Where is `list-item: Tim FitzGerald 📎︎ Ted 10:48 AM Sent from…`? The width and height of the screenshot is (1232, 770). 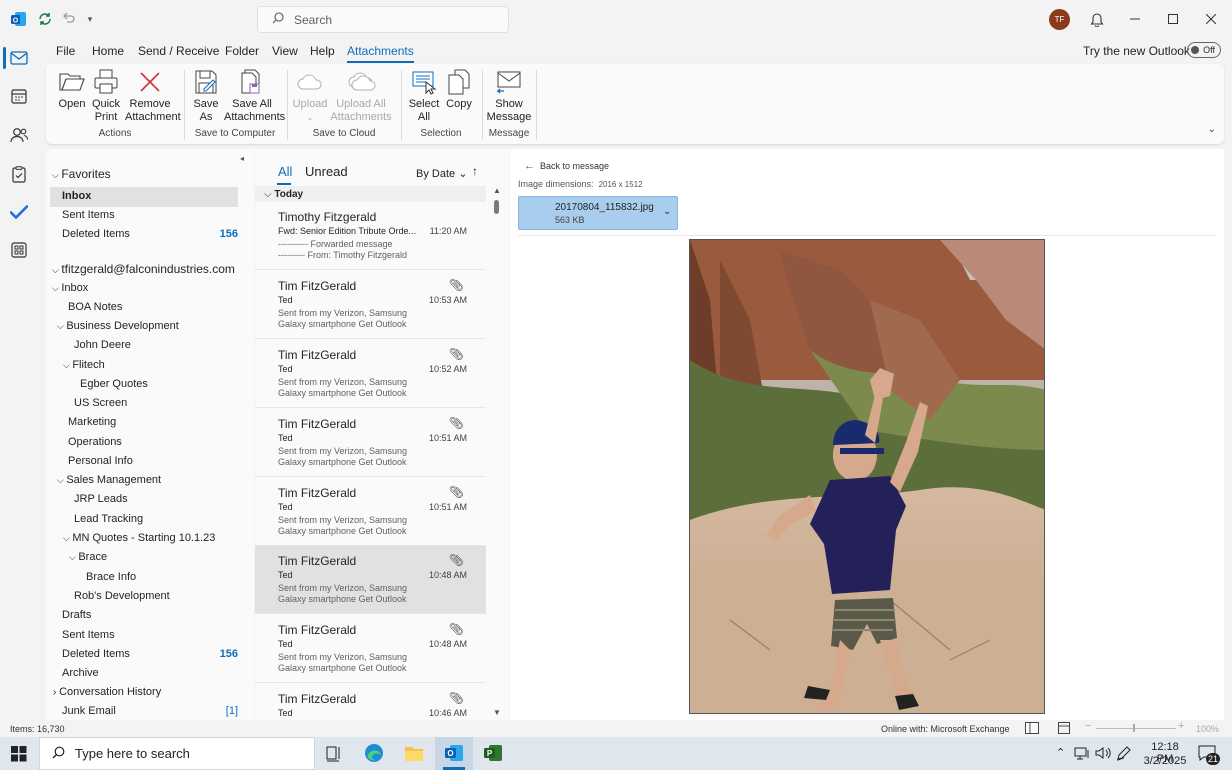
list-item: Tim FitzGerald 📎︎ Ted 10:48 AM Sent from… is located at coordinates (370, 649).